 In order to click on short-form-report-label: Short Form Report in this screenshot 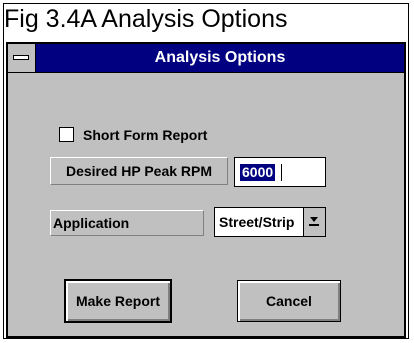, I will do `click(145, 135)`.